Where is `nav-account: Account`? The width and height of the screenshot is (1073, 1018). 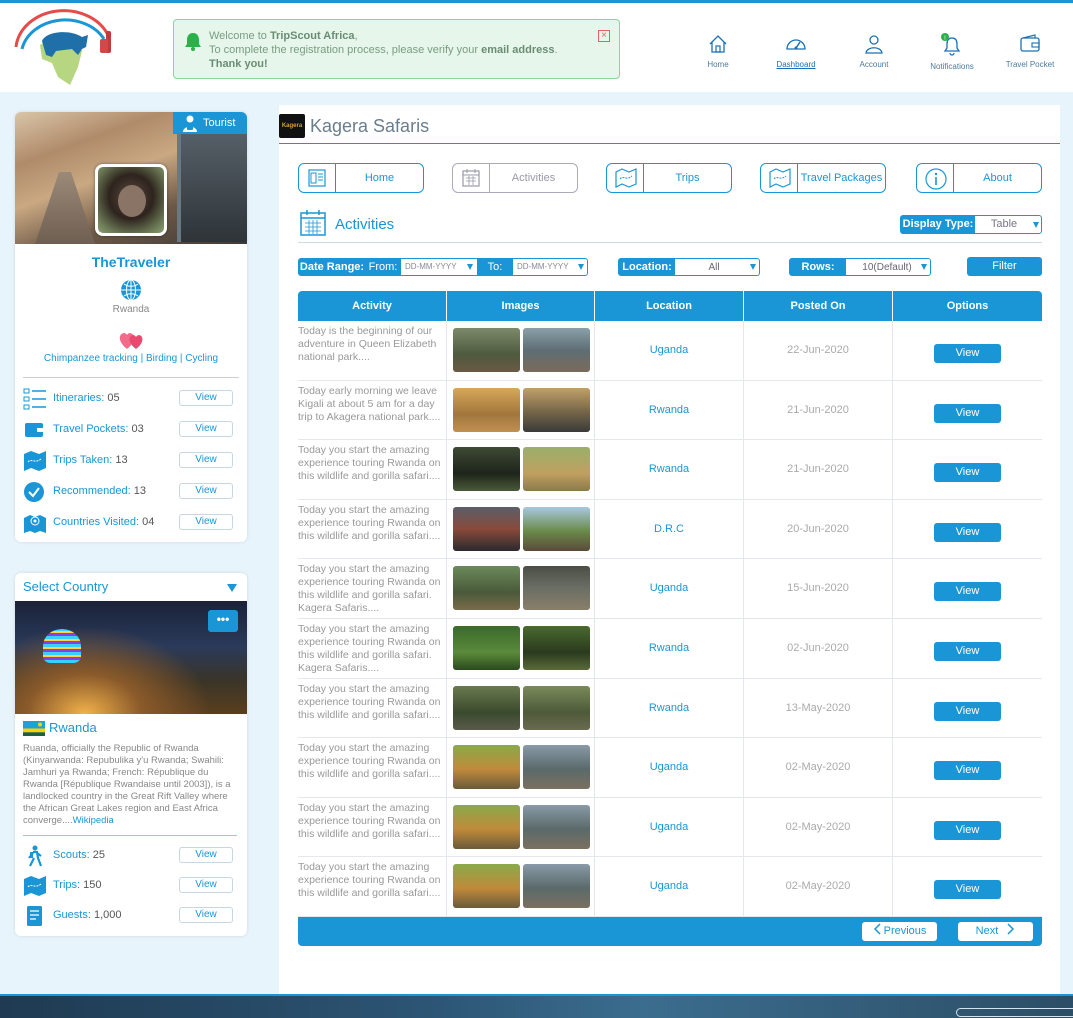 nav-account: Account is located at coordinates (874, 51).